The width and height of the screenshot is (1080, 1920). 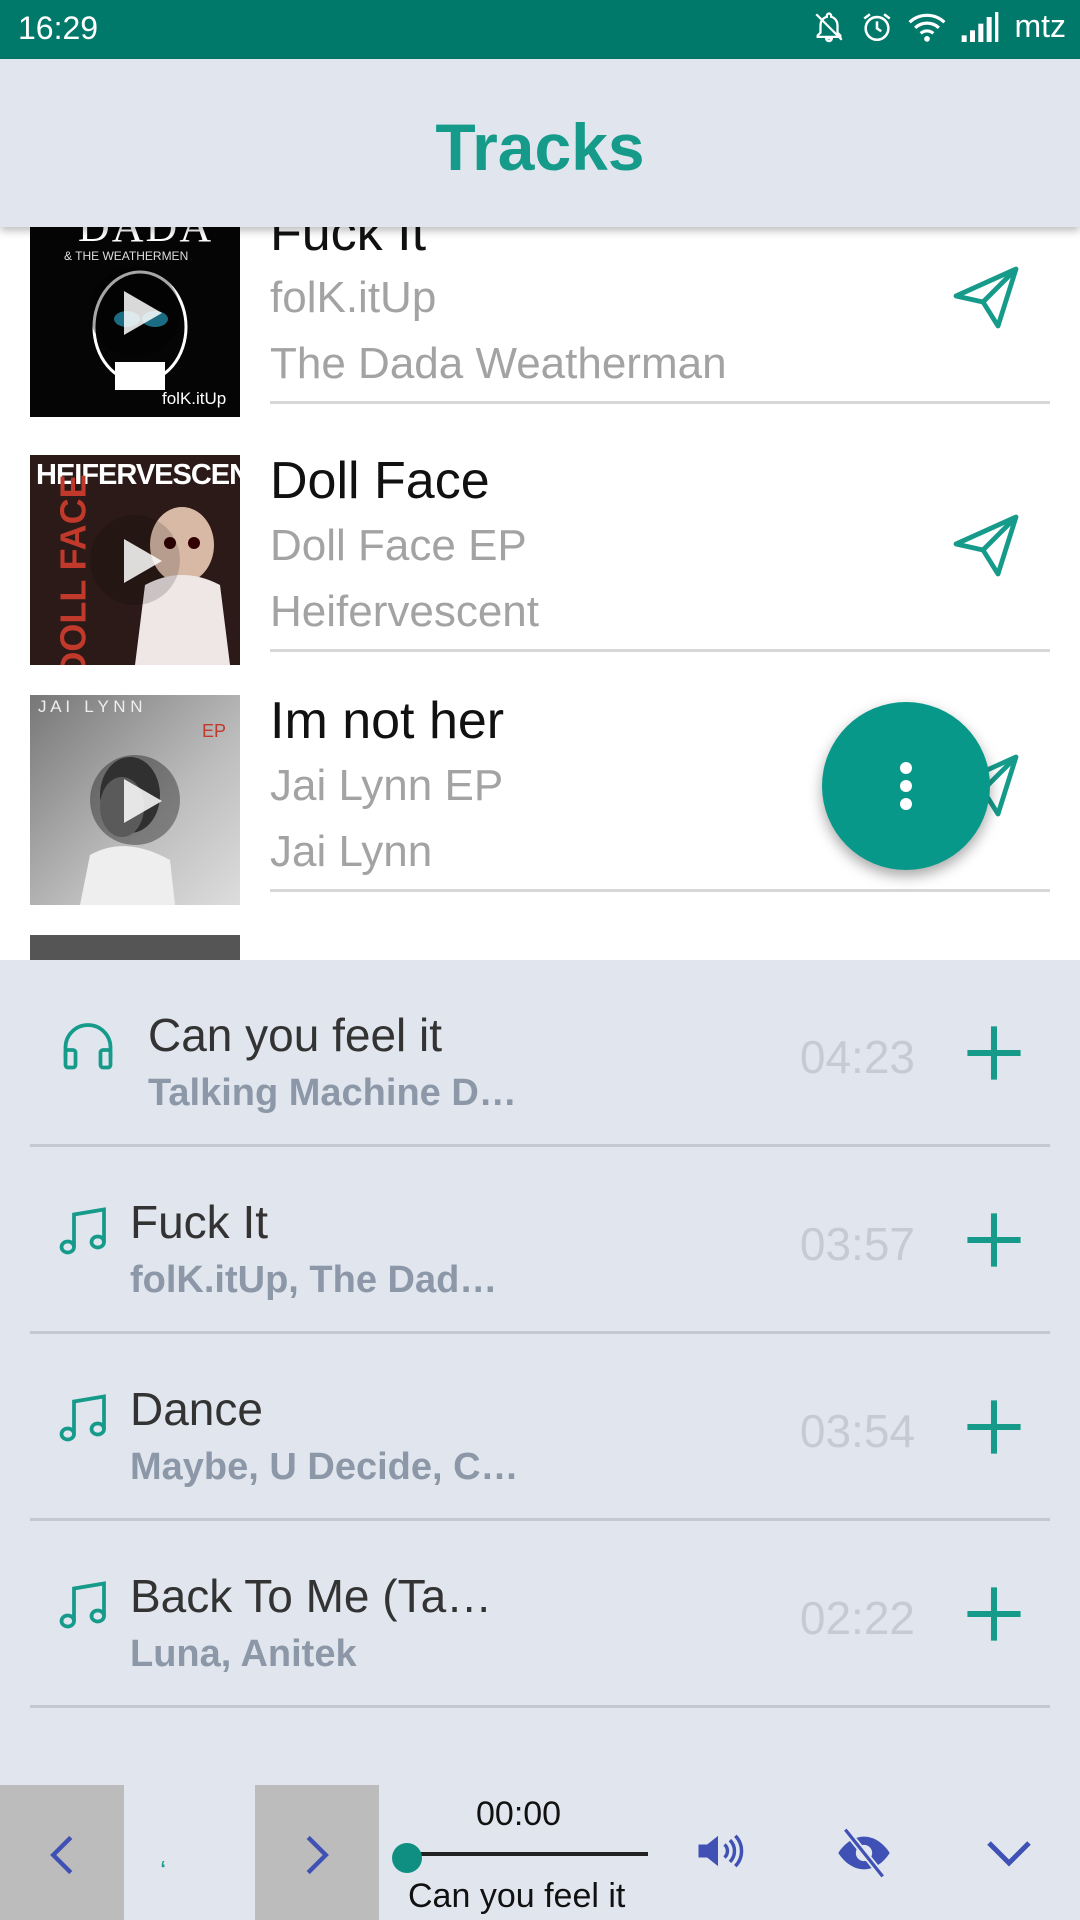 I want to click on next-button, so click(x=317, y=1852).